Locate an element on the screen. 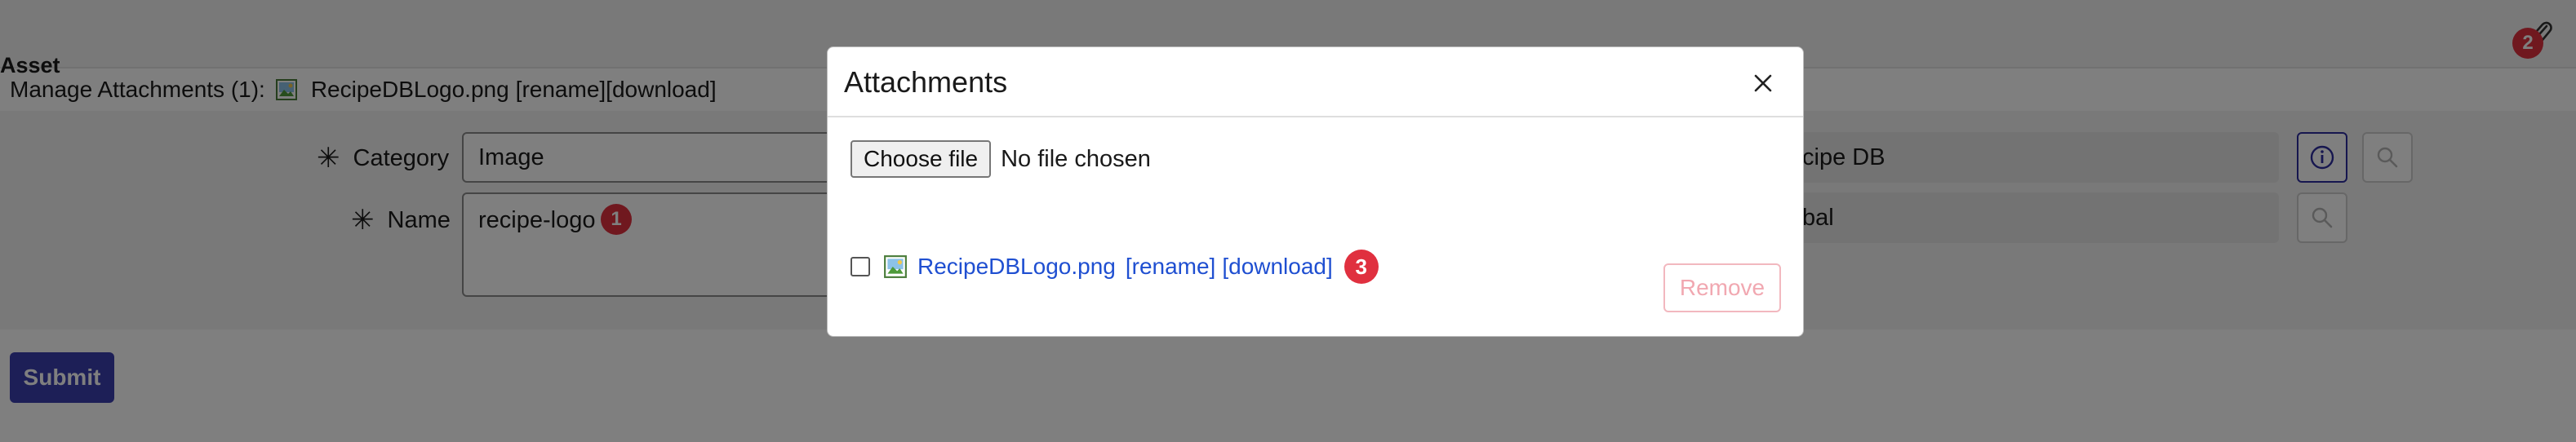 The width and height of the screenshot is (2576, 442). close-button is located at coordinates (1763, 83).